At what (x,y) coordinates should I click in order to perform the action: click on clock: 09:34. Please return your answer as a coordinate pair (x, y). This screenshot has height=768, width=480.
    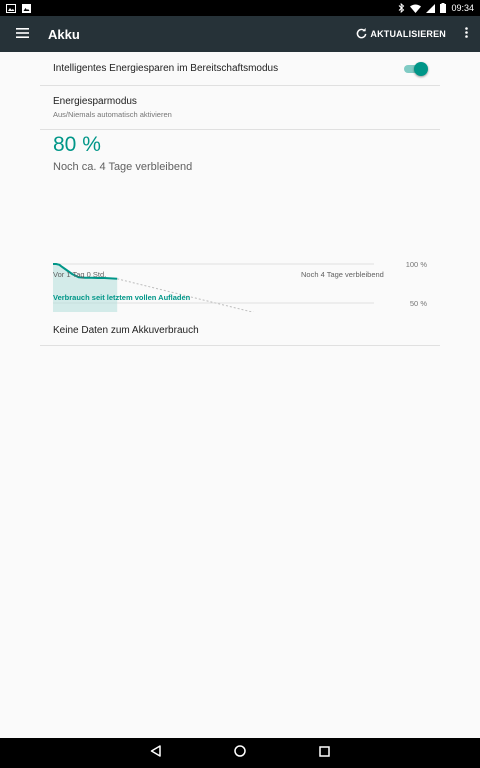
    Looking at the image, I should click on (462, 8).